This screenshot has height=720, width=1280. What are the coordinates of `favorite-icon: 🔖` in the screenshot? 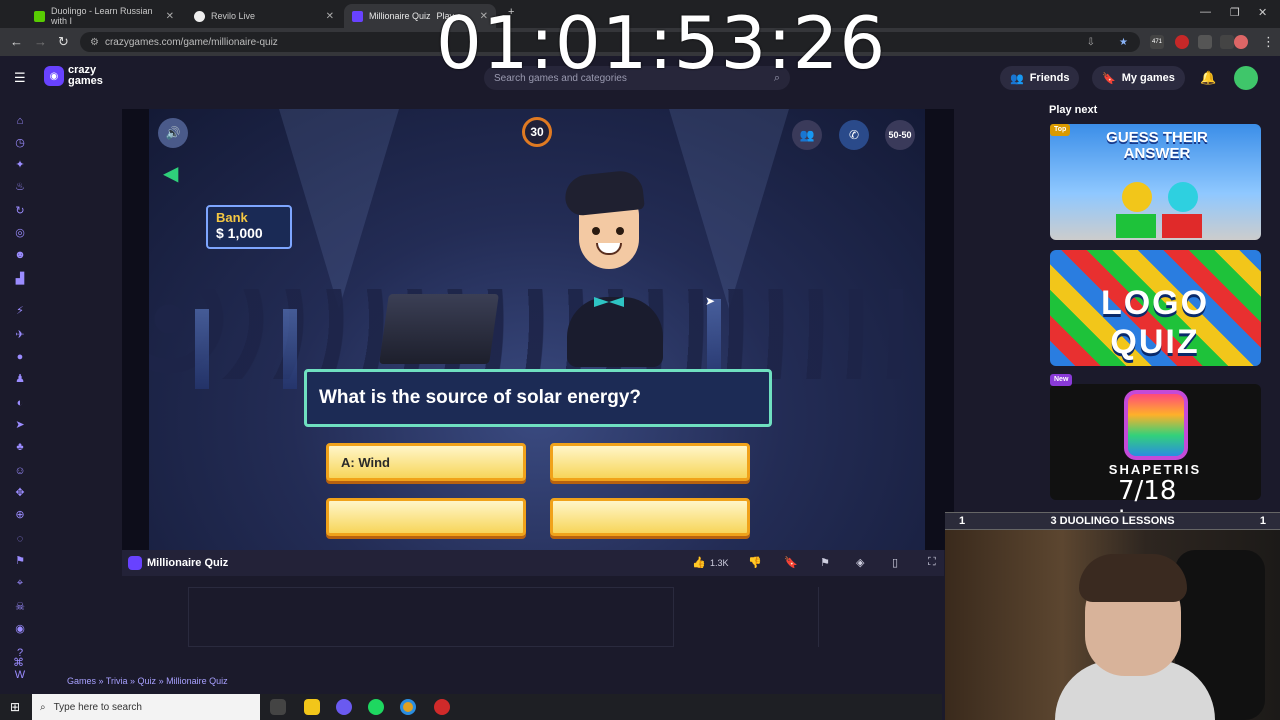 It's located at (791, 562).